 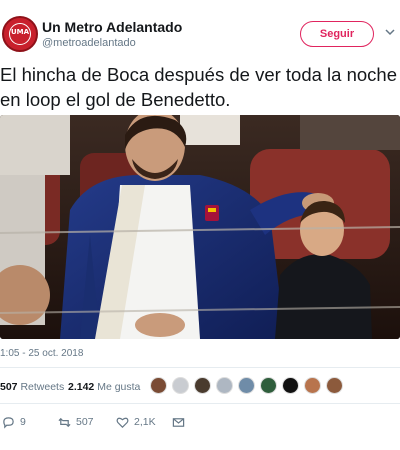 I want to click on reply-count: 9, so click(x=23, y=422).